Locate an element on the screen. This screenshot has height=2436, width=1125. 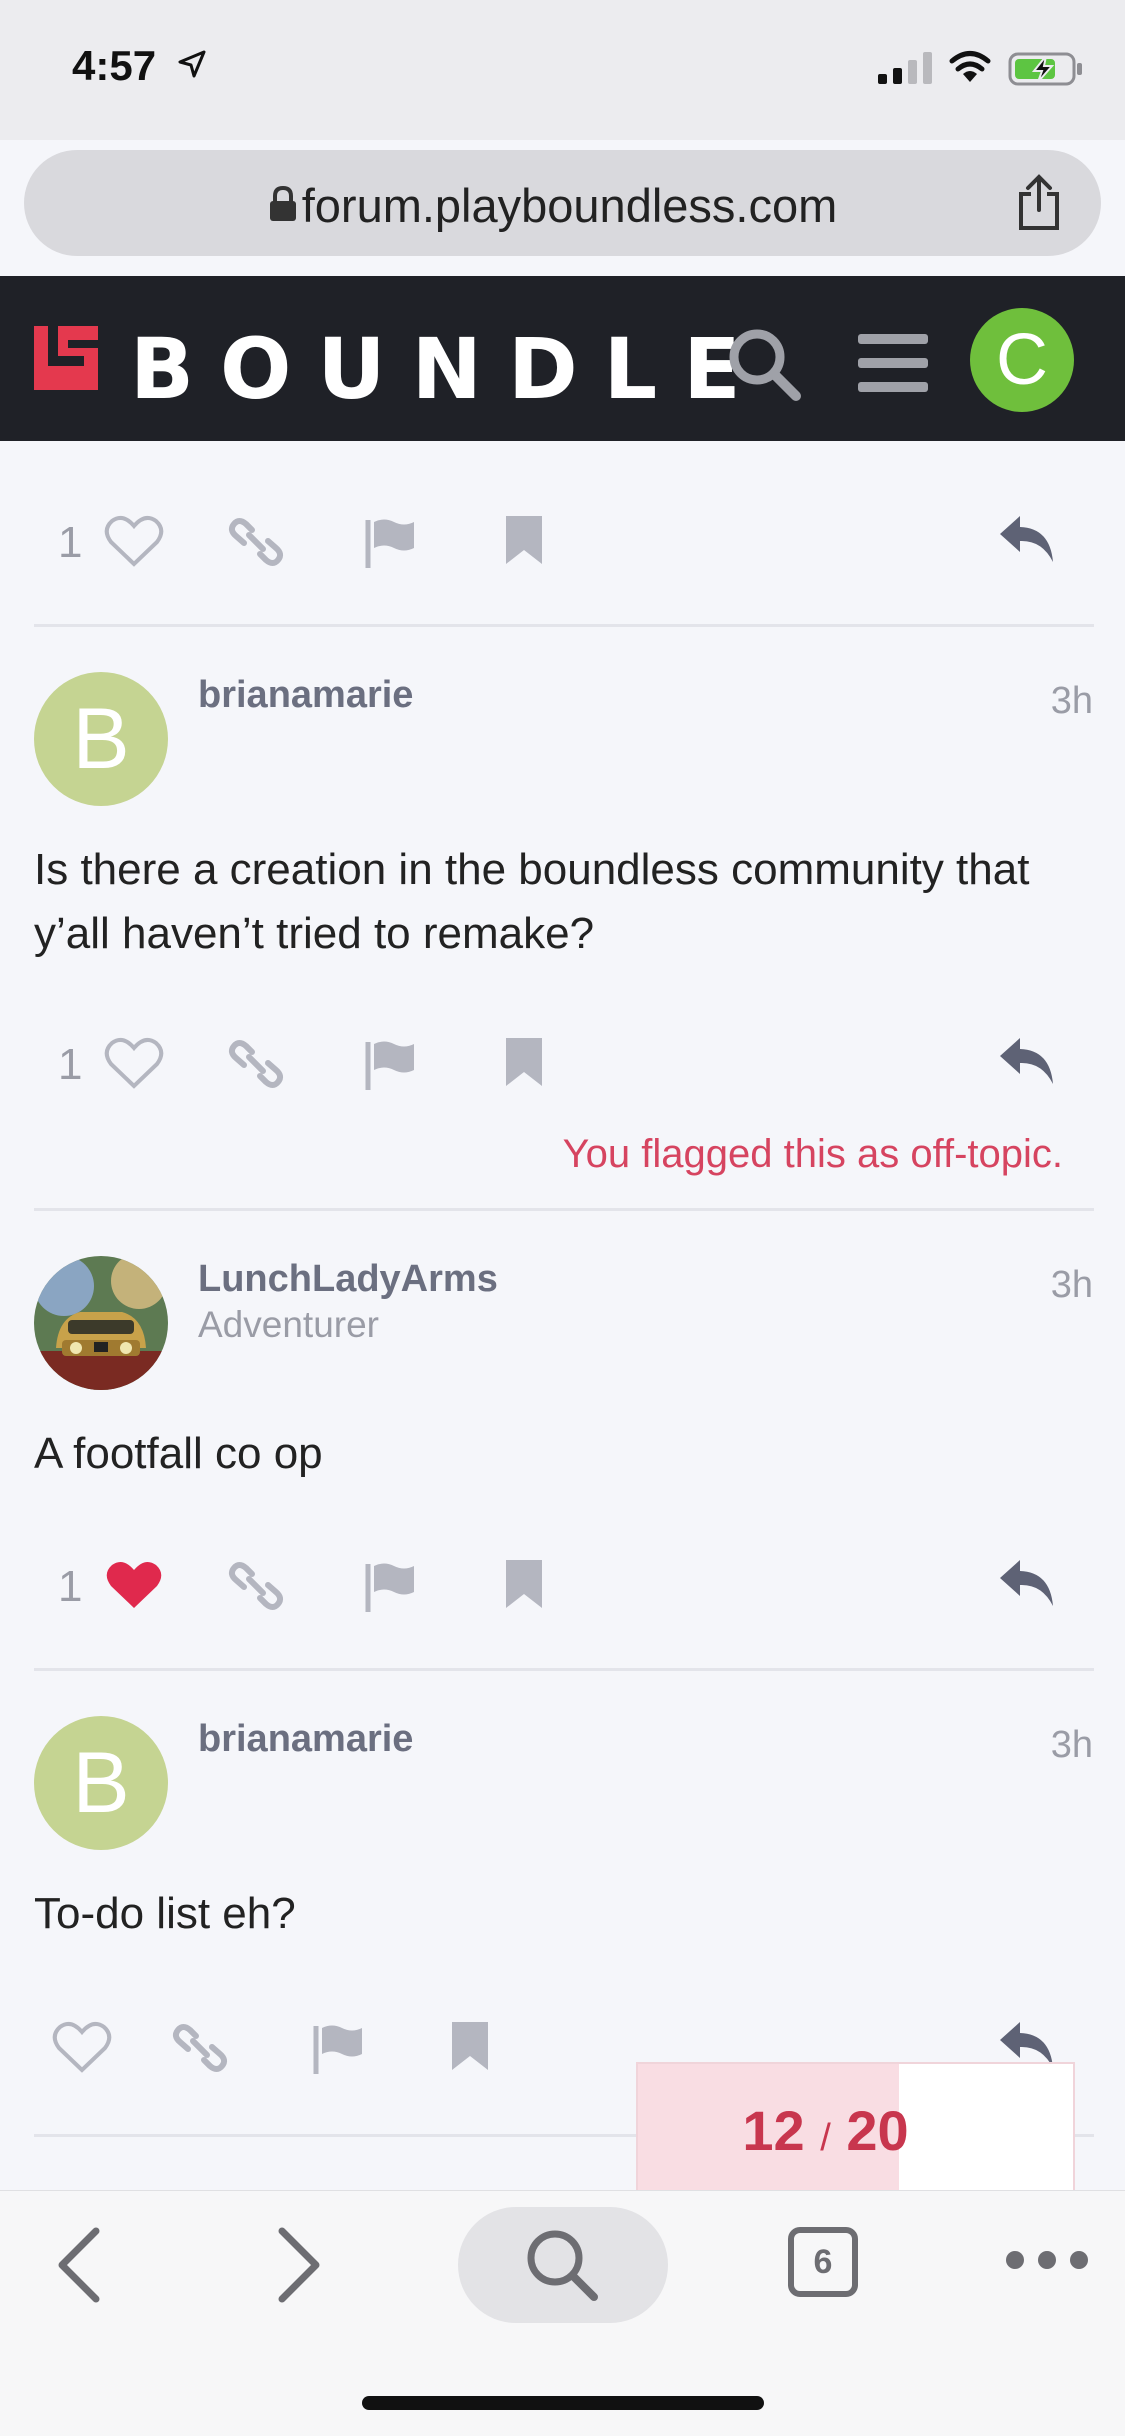
flag-notice: You flagged this as off-topic. is located at coordinates (812, 1154).